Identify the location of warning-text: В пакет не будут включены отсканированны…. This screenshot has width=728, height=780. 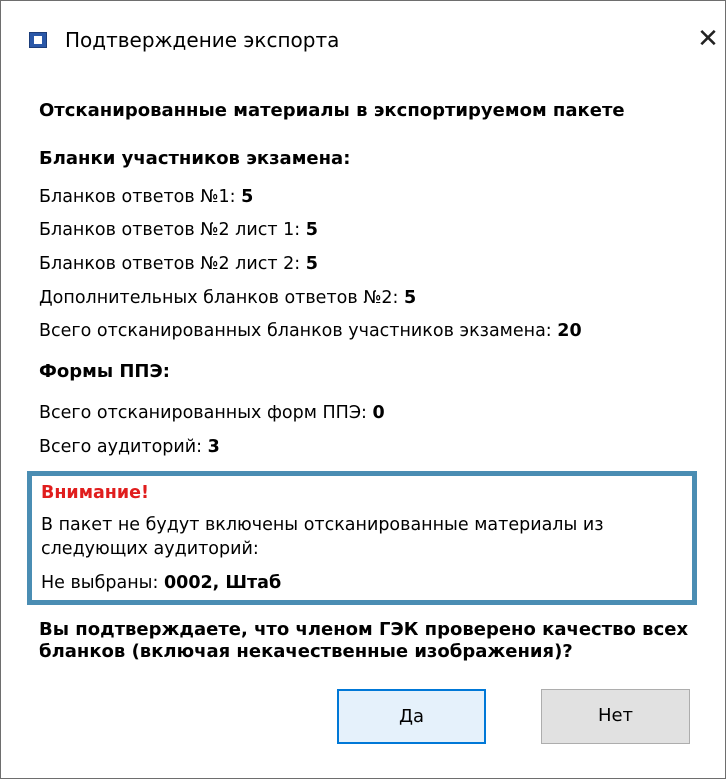
(322, 537).